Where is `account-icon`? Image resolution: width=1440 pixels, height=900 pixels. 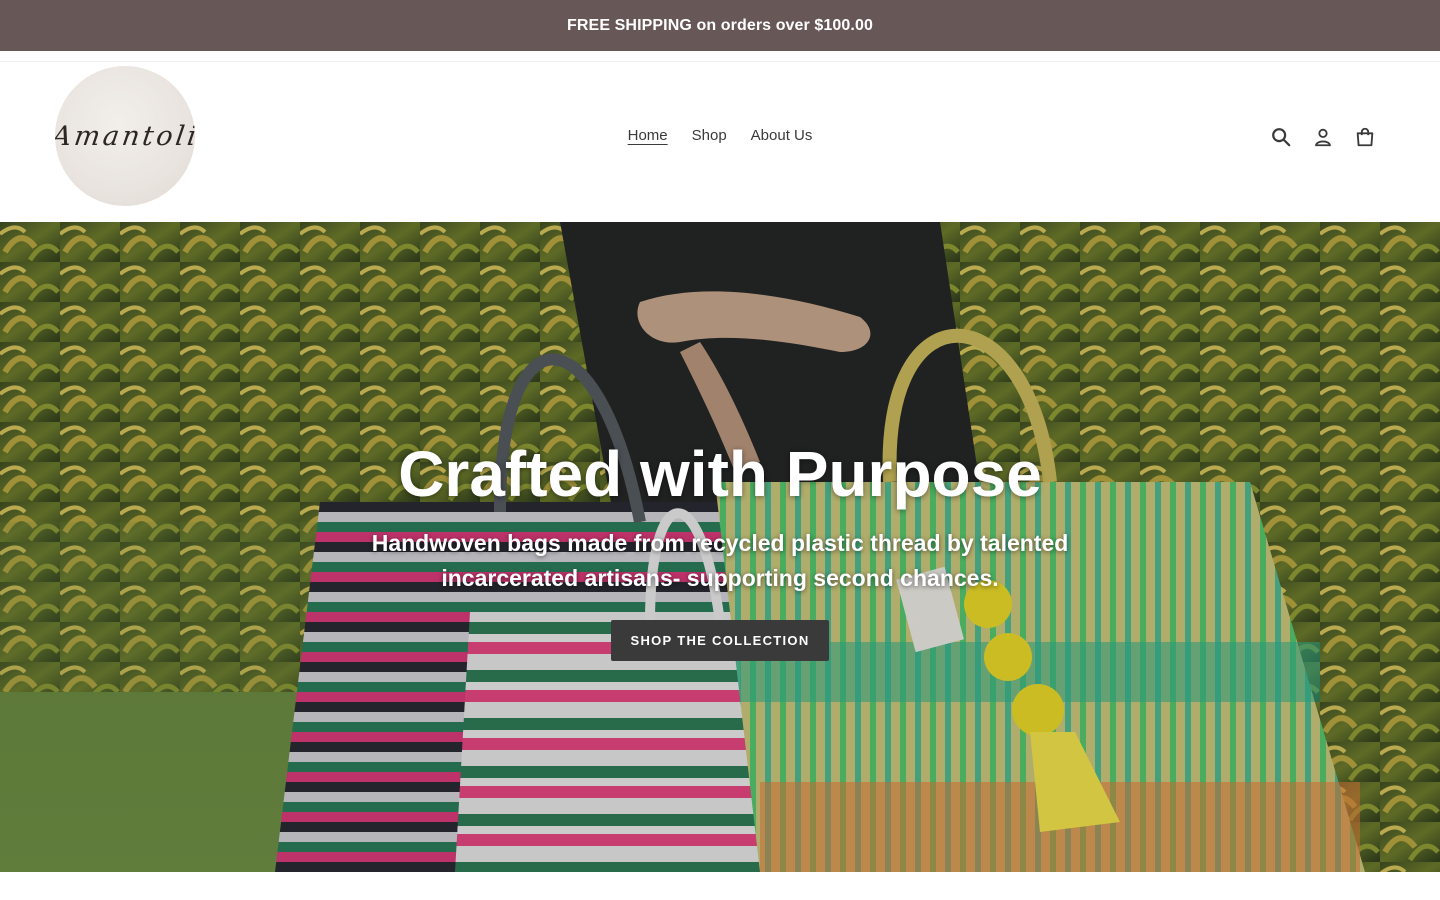 account-icon is located at coordinates (1323, 137).